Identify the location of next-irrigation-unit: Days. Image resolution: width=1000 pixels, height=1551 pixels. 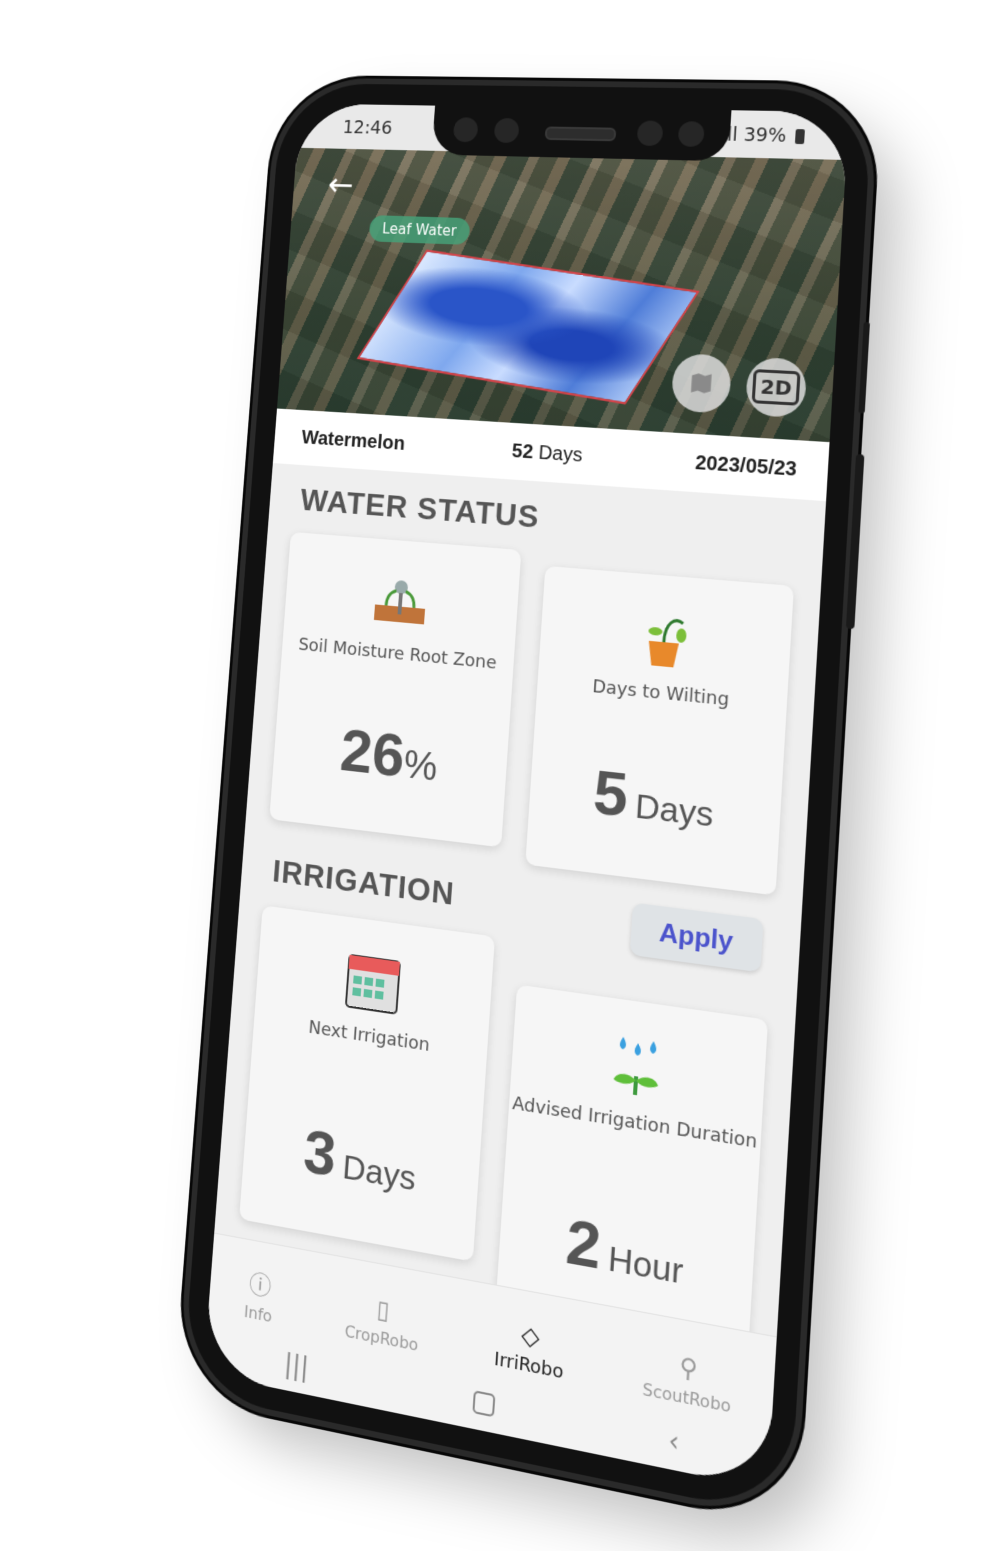
(379, 1173).